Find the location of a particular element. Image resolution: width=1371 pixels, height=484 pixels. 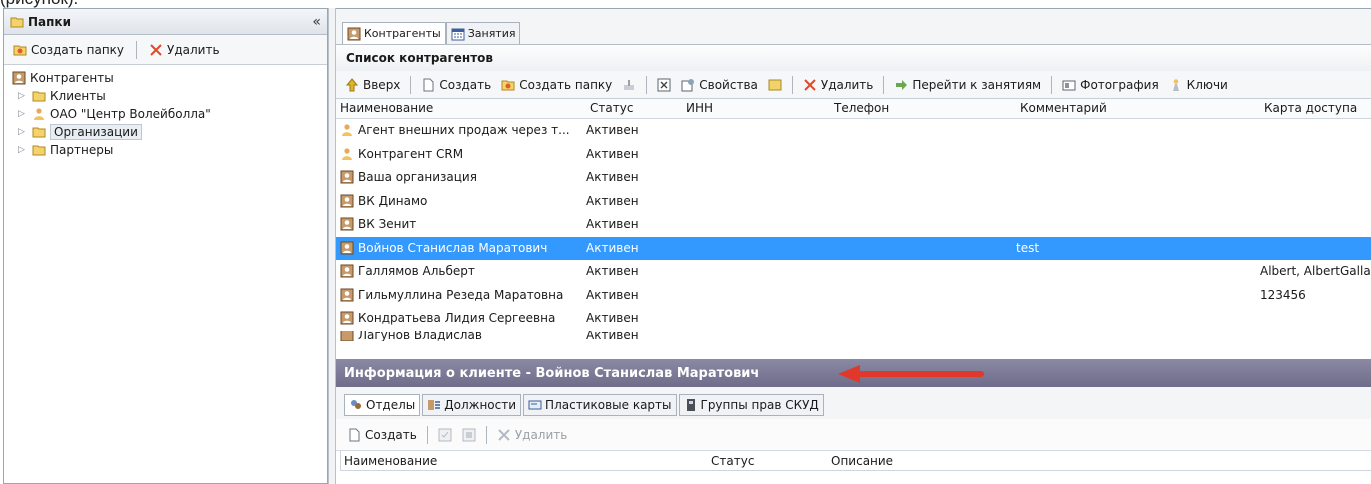

up-button: Вверх is located at coordinates (372, 85).